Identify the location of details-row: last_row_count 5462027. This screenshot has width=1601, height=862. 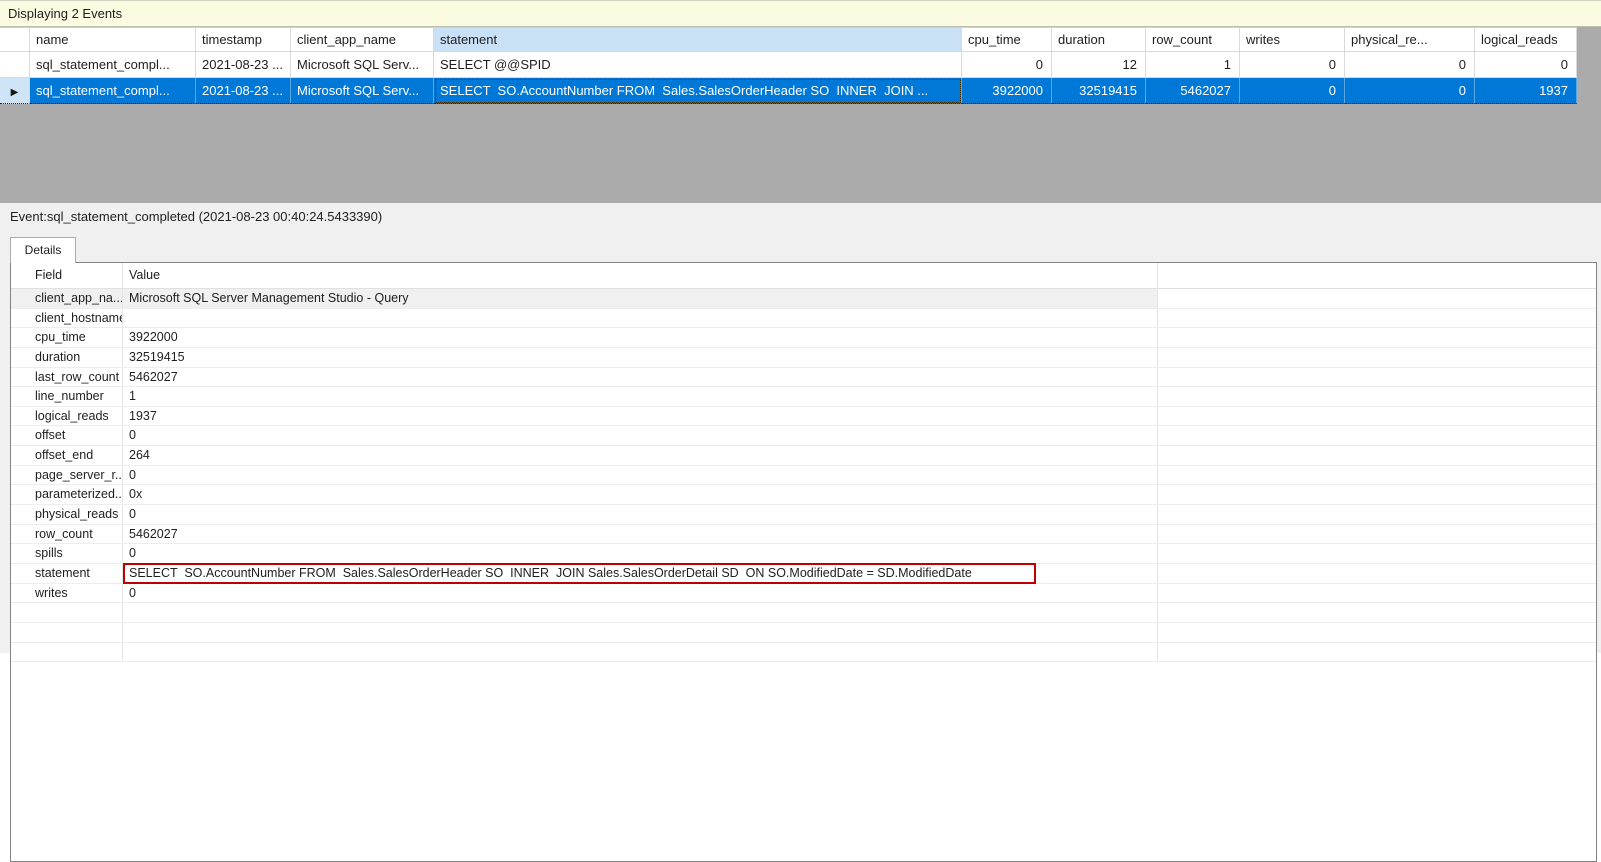
(803, 377).